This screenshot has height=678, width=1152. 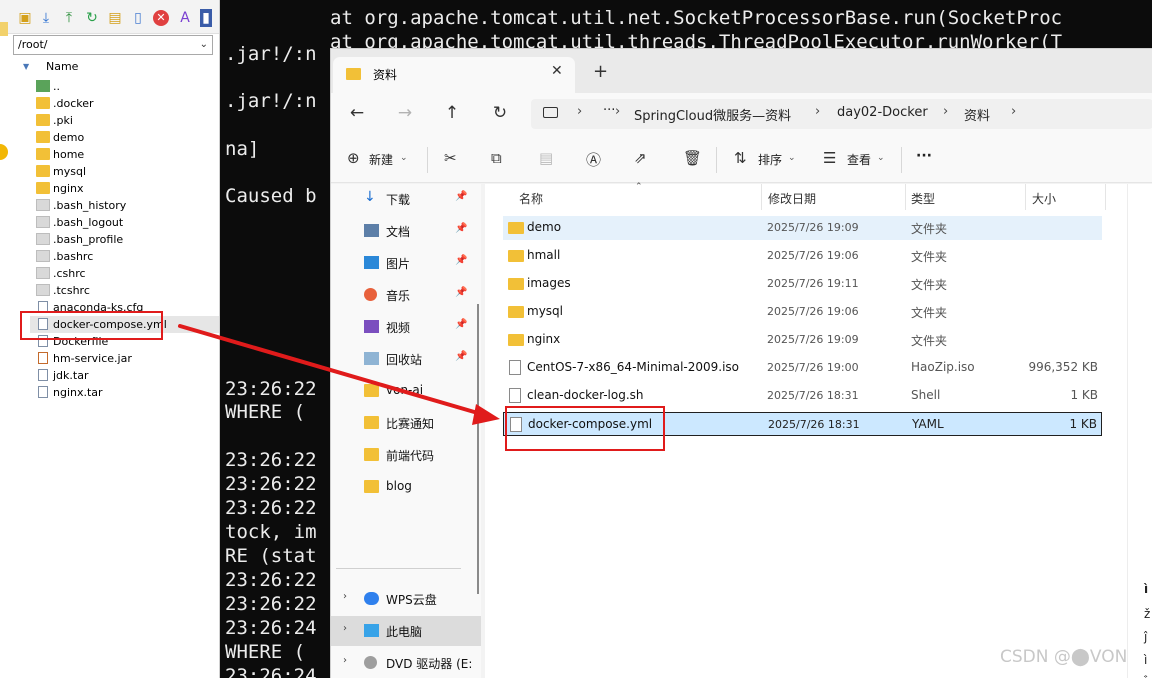 What do you see at coordinates (115, 18) in the screenshot?
I see `new-folder-icon: ▤` at bounding box center [115, 18].